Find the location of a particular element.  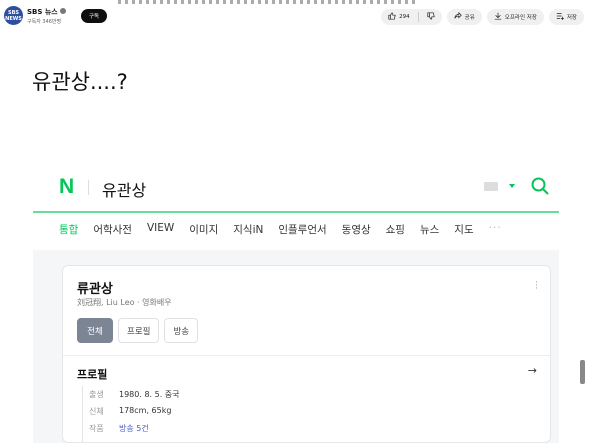

subscriber-count: 구독자 346만명 is located at coordinates (44, 22).